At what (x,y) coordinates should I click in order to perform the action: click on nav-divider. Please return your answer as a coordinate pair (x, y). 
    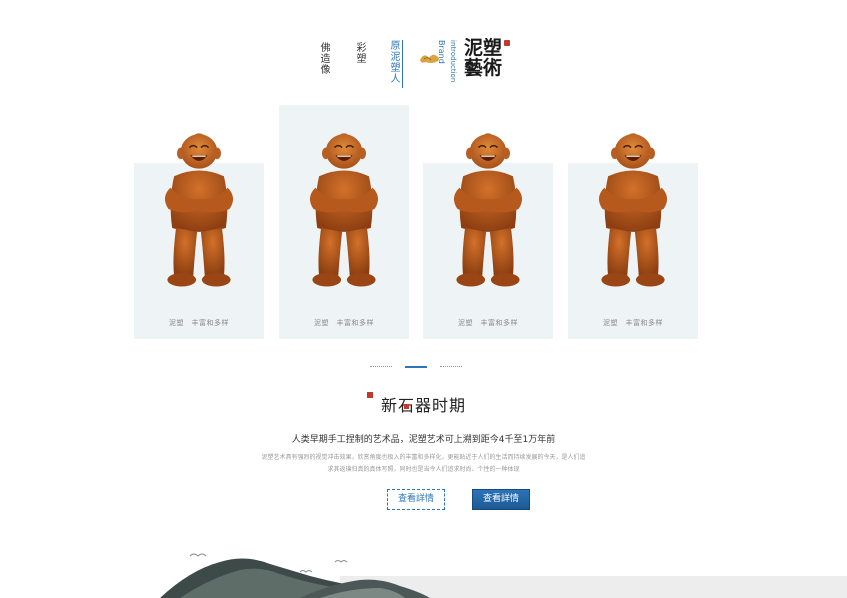
    Looking at the image, I should click on (402, 64).